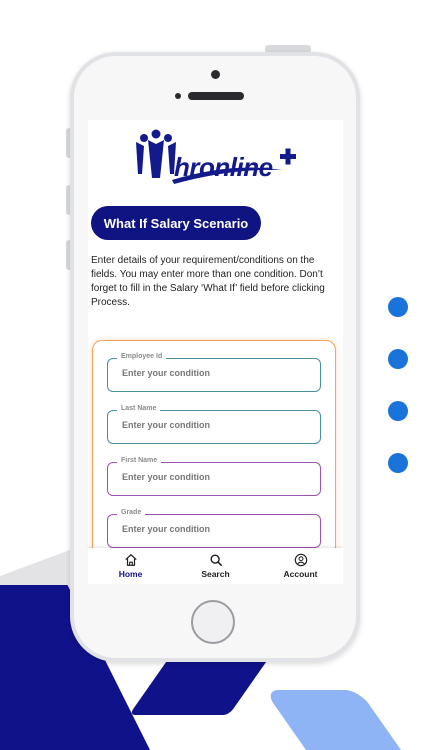  What do you see at coordinates (215, 574) in the screenshot?
I see `nav-search-label: Search` at bounding box center [215, 574].